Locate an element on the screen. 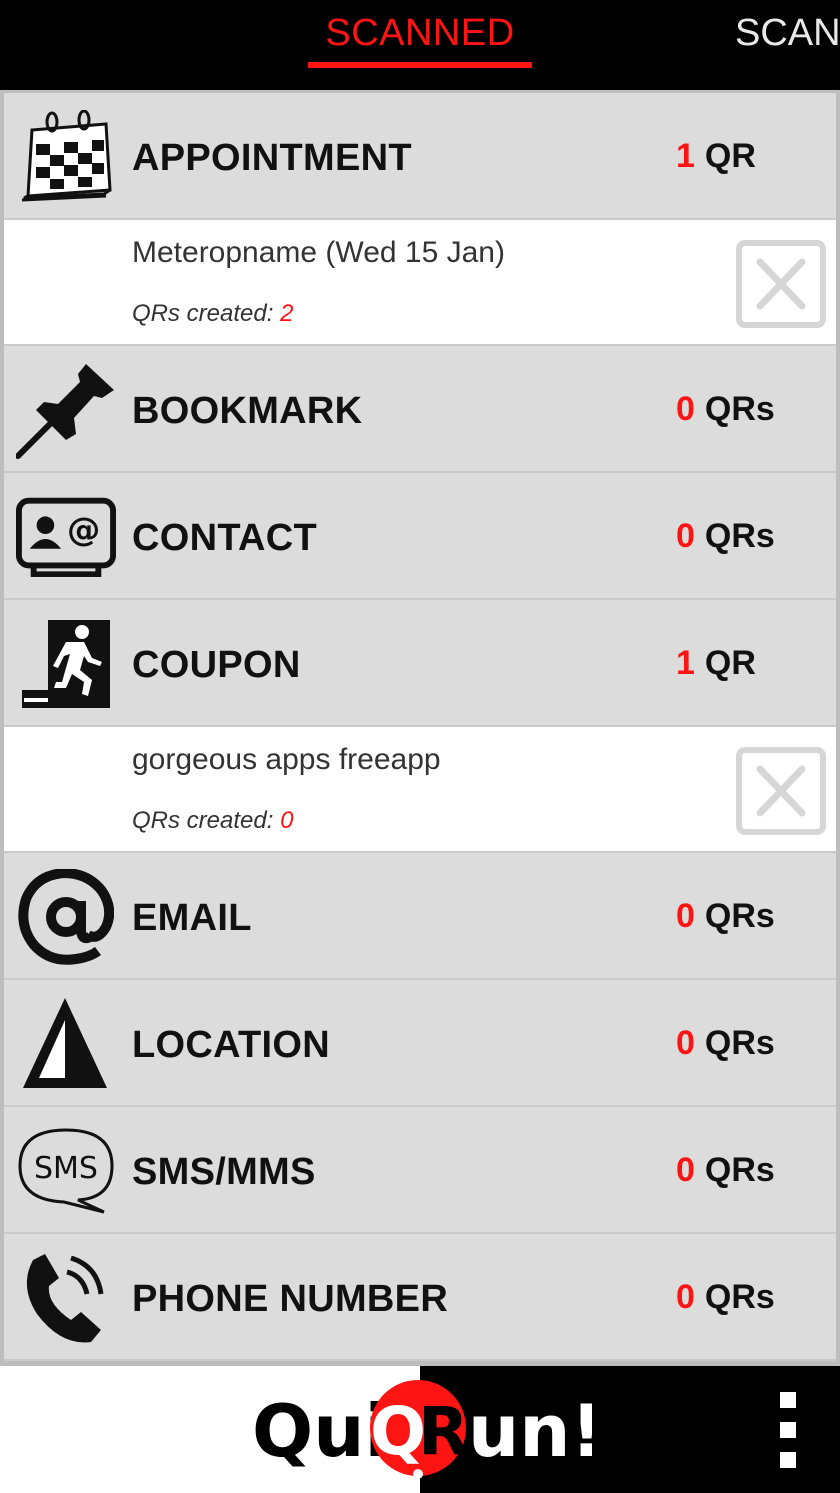  at-sign-icon is located at coordinates (66, 917).